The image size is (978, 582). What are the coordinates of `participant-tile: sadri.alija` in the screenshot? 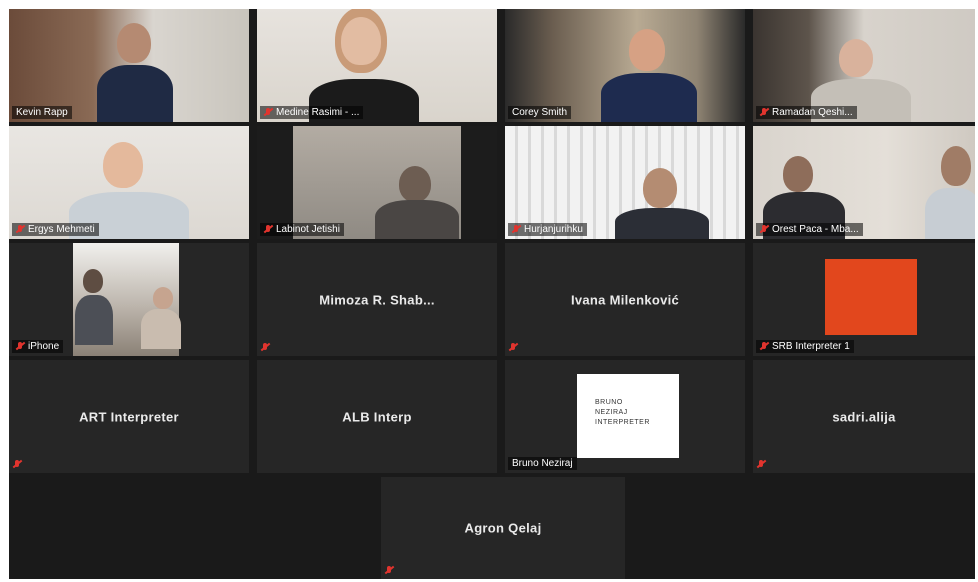 It's located at (864, 416).